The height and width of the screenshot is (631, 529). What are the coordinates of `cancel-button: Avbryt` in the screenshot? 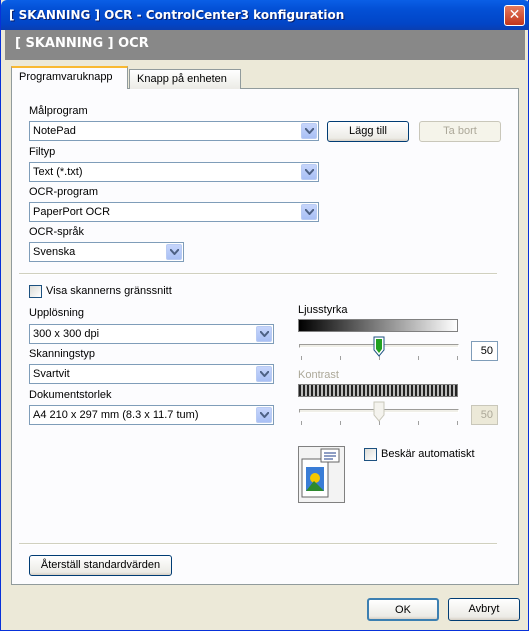 It's located at (484, 609).